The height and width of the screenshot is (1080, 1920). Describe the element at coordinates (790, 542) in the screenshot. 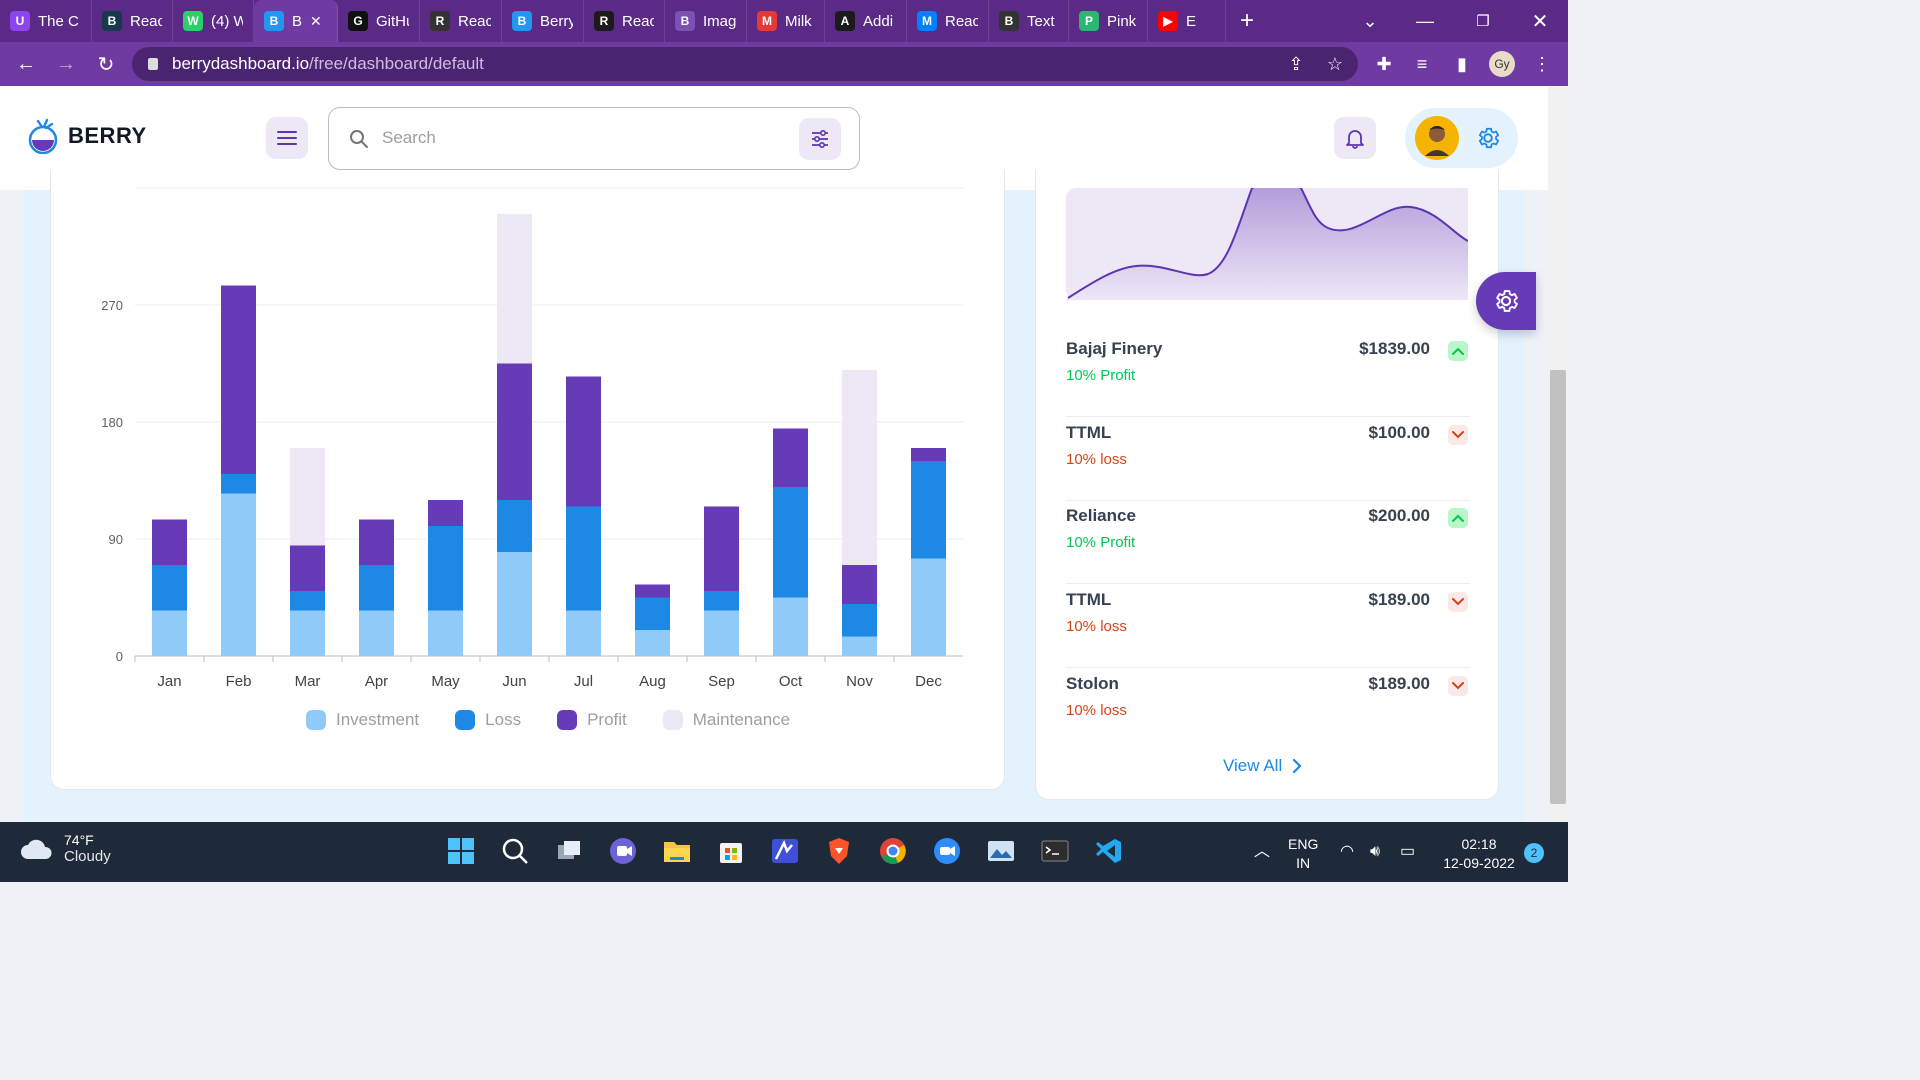

I see `bar-loss-oct` at that location.